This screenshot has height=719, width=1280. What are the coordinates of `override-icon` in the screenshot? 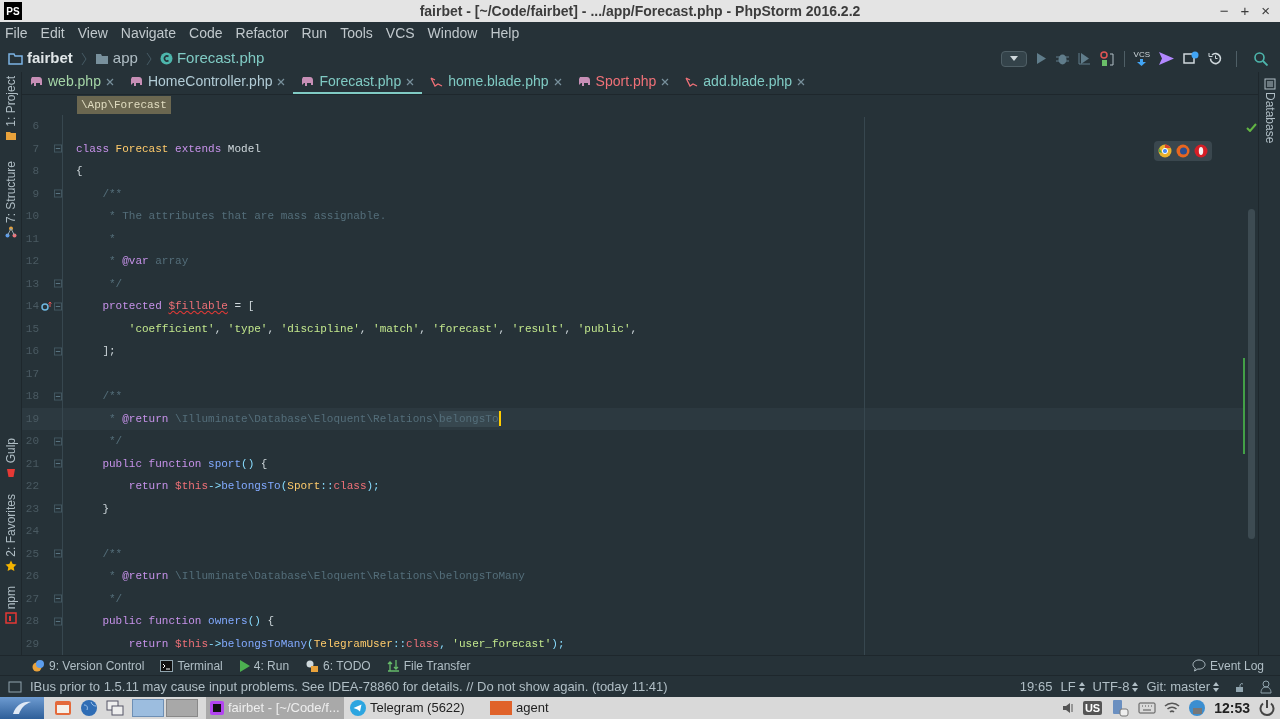 It's located at (46, 306).